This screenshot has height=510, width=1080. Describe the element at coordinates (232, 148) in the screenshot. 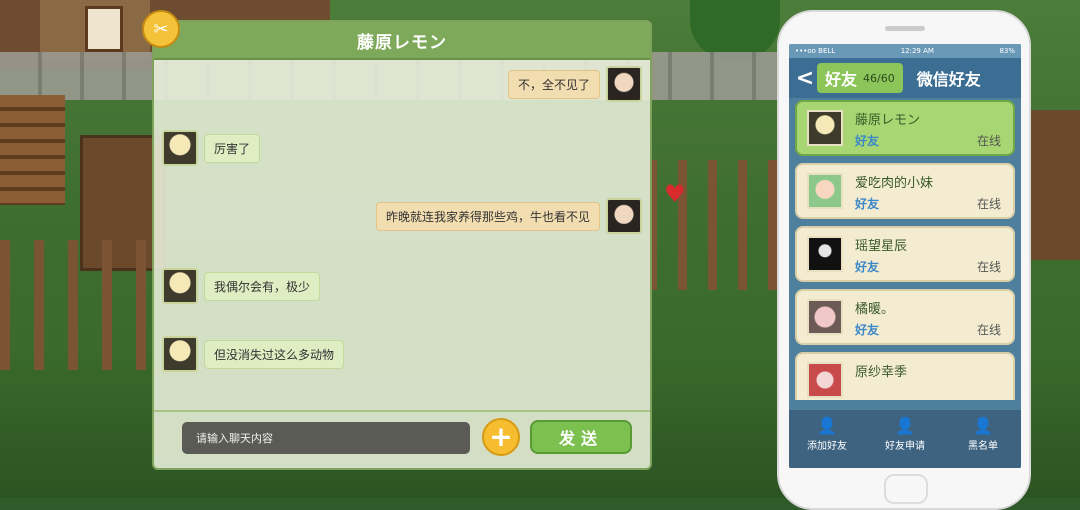

I see `message-bubble: 厉害了` at that location.